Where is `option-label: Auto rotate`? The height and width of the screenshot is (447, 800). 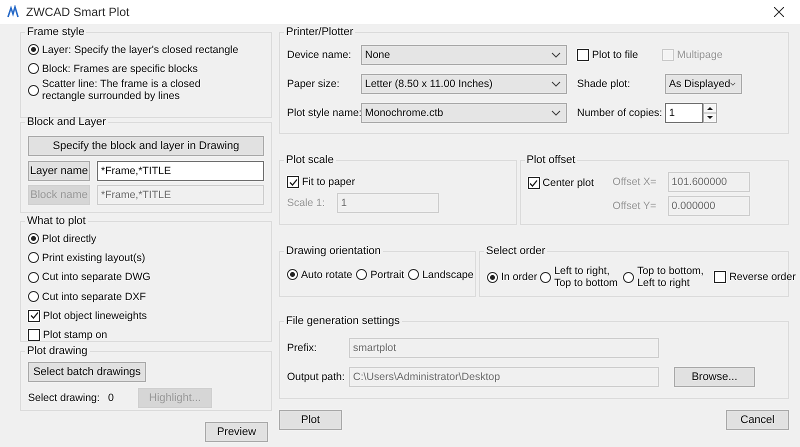 option-label: Auto rotate is located at coordinates (326, 274).